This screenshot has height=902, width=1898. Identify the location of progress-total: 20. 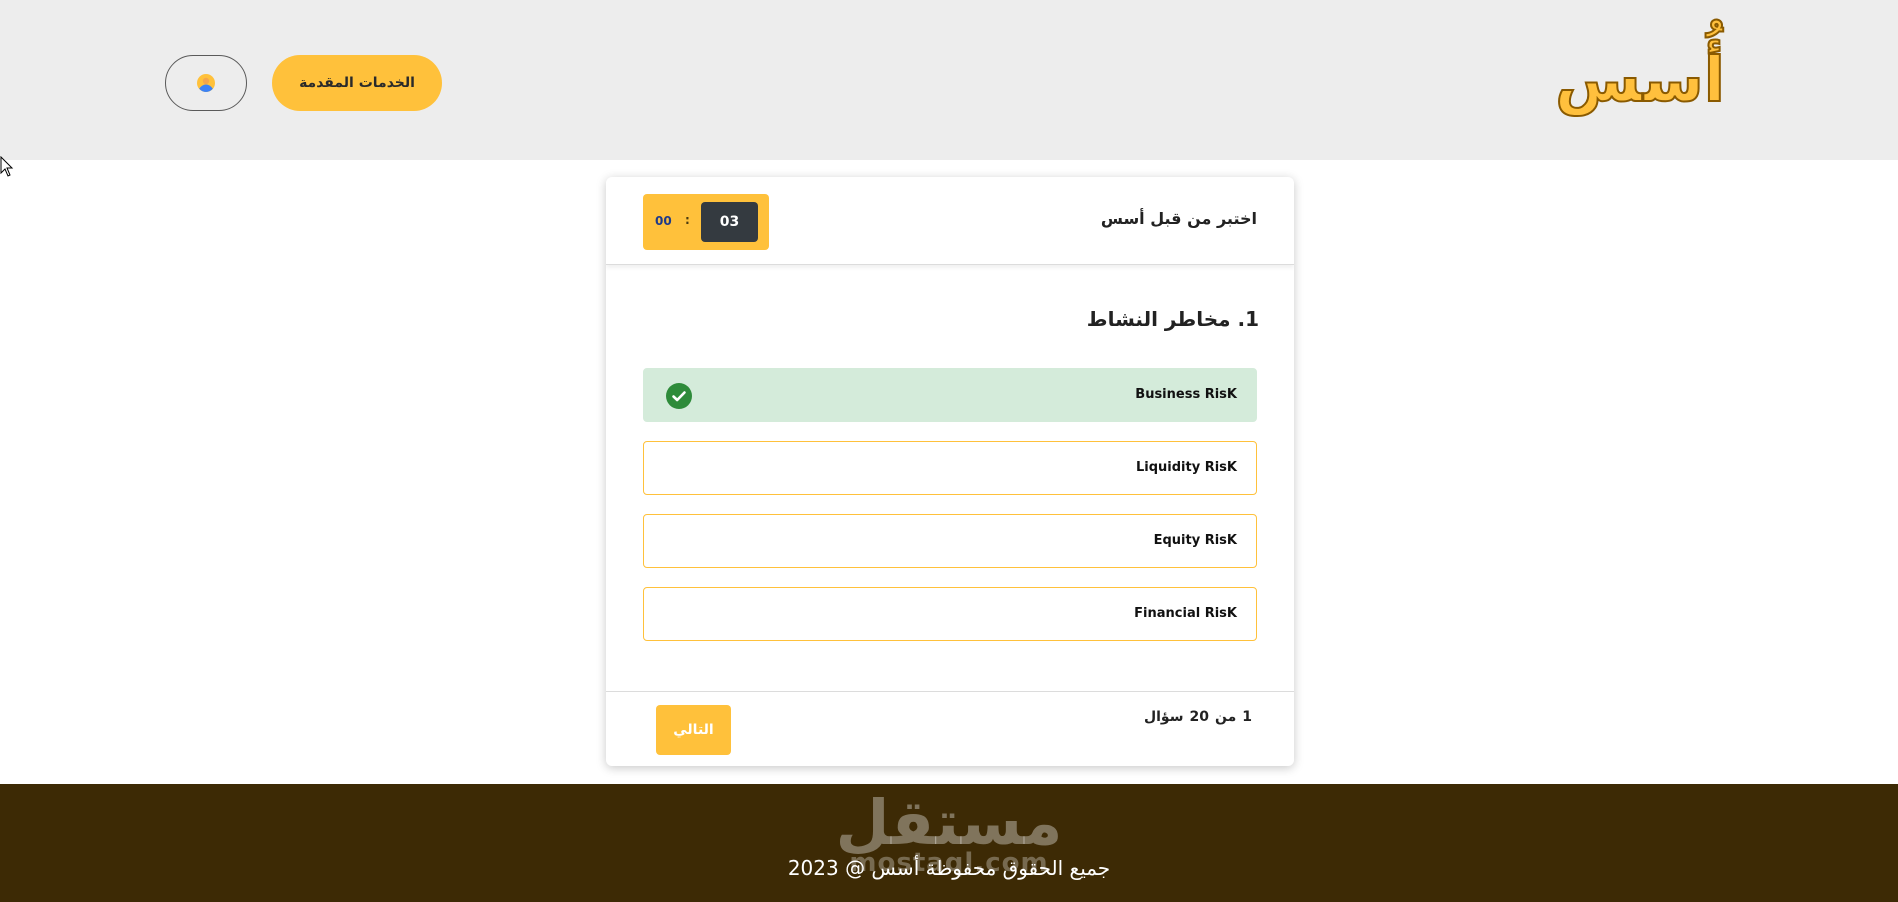
(1199, 717).